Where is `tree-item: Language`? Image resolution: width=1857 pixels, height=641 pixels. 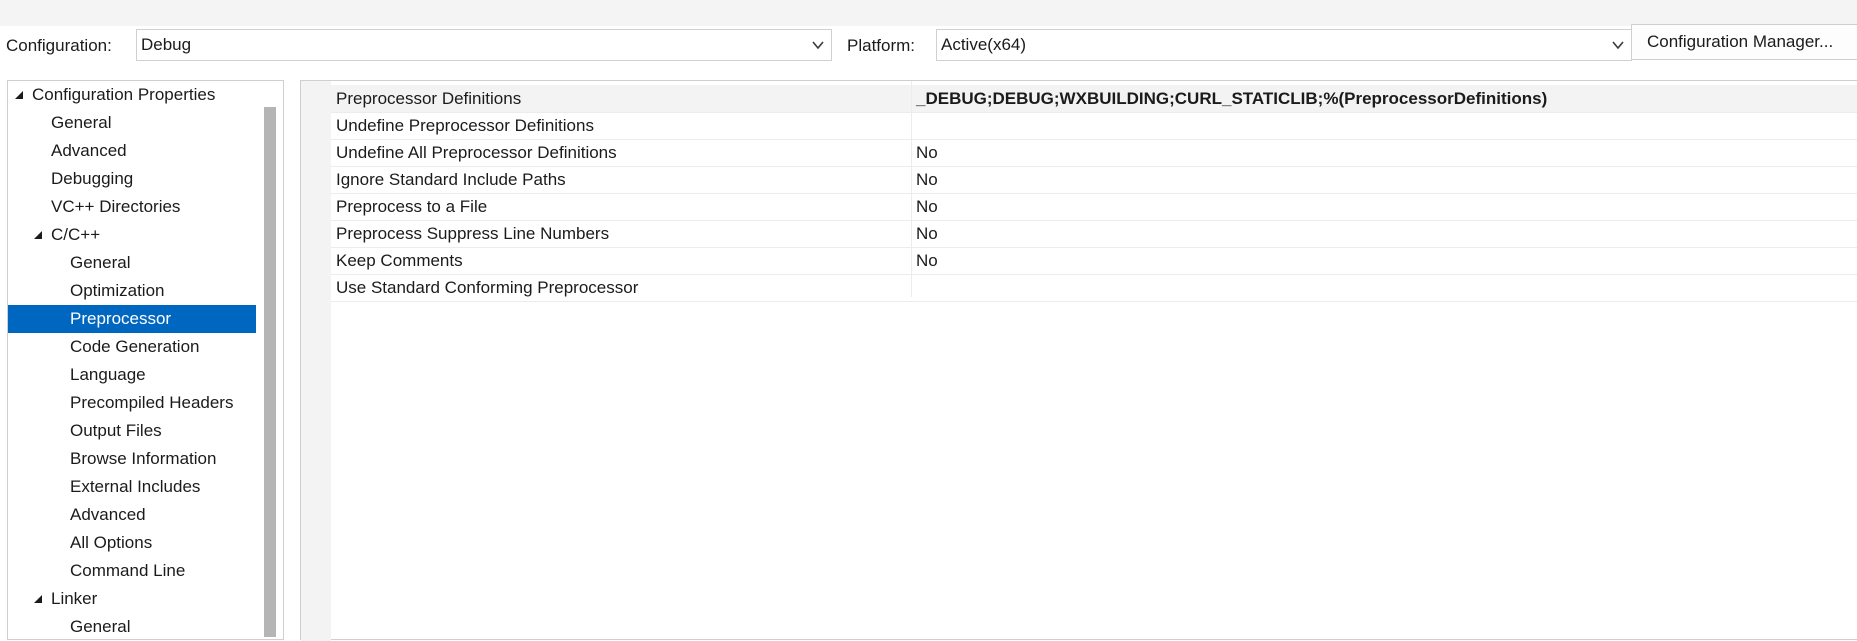
tree-item: Language is located at coordinates (132, 375).